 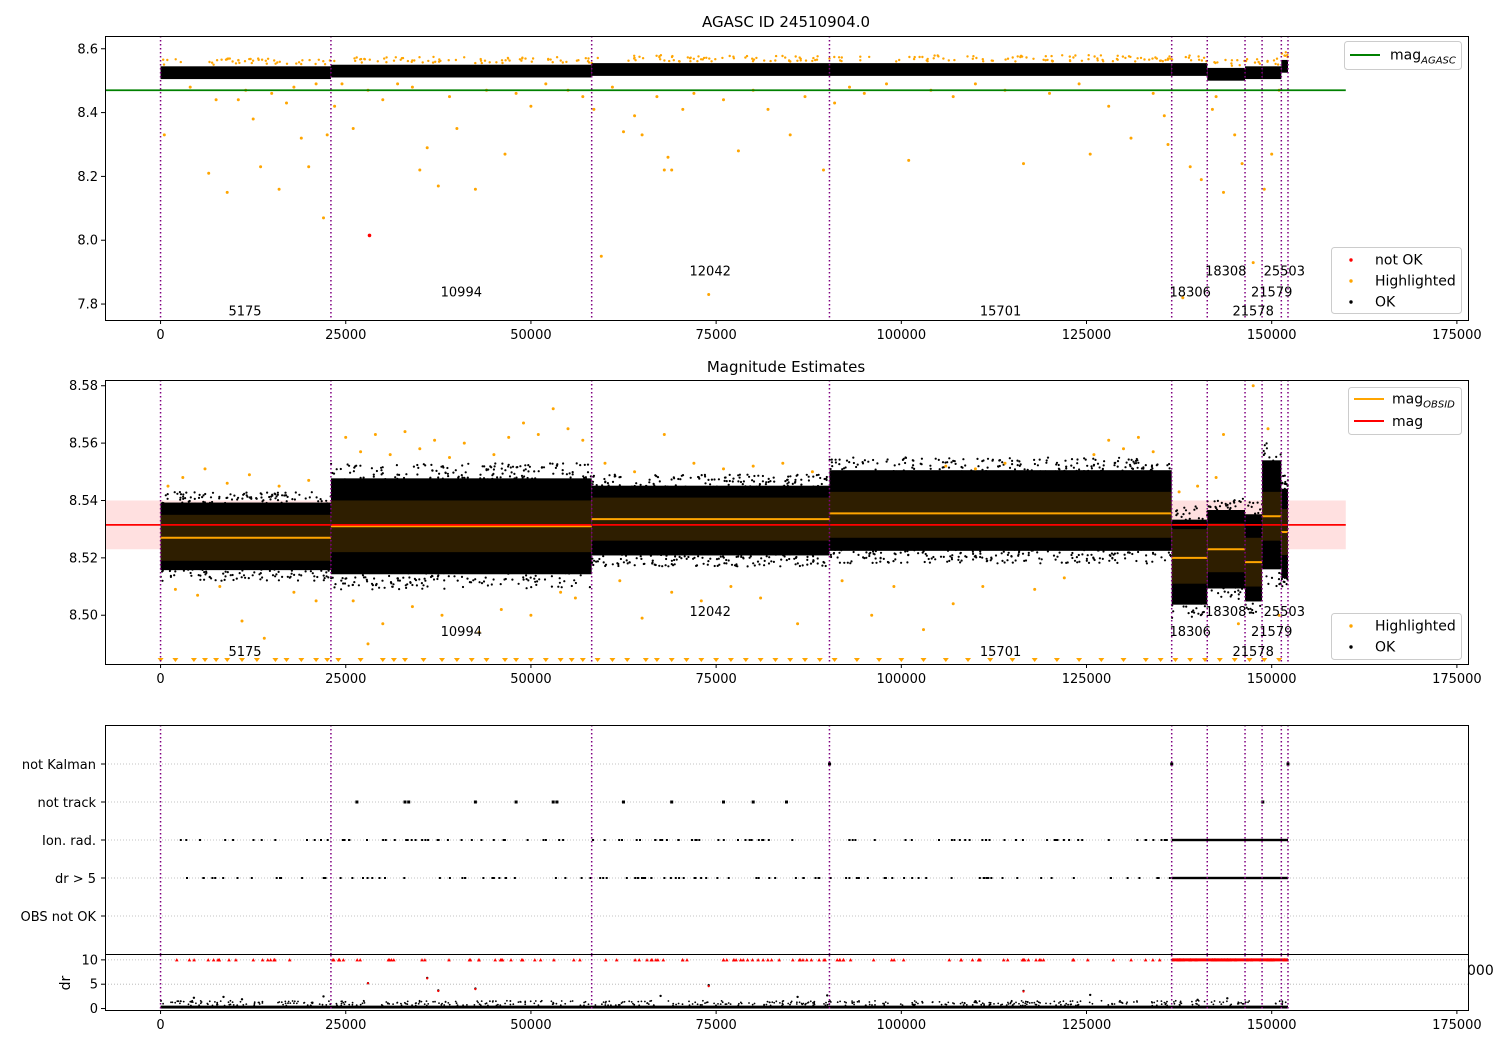 What do you see at coordinates (160, 1025) in the screenshot?
I see `dr-x-tick-label: 0` at bounding box center [160, 1025].